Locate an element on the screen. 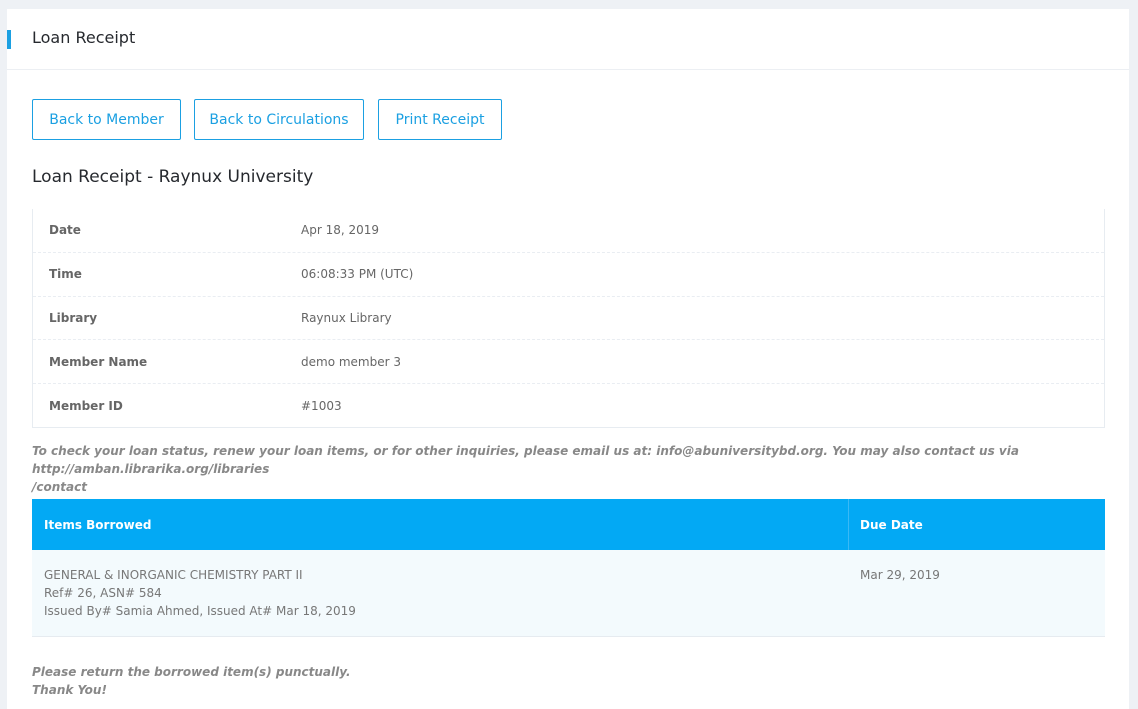 Image resolution: width=1138 pixels, height=709 pixels. receipt-title: Loan Receipt - Raynux University is located at coordinates (173, 177).